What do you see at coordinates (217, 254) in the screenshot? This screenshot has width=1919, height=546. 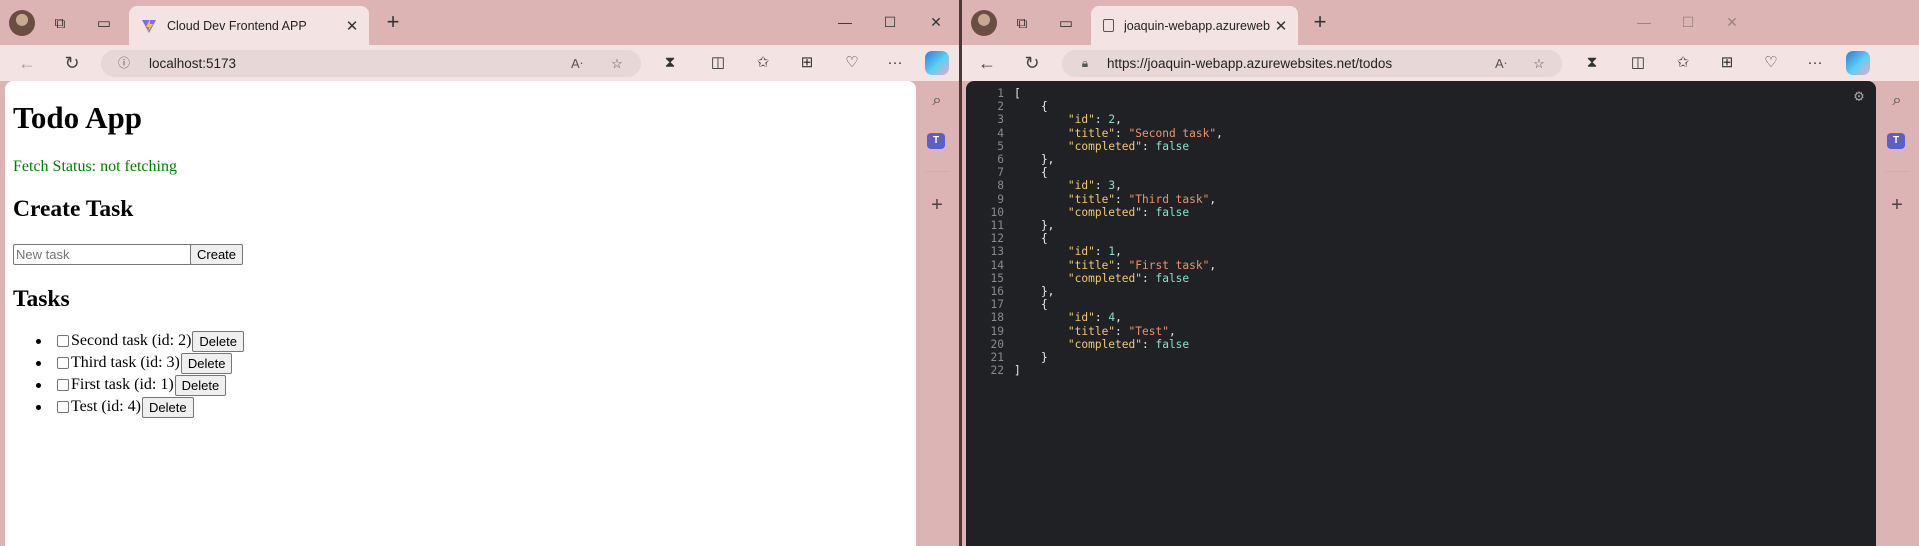 I see `create-button: Create` at bounding box center [217, 254].